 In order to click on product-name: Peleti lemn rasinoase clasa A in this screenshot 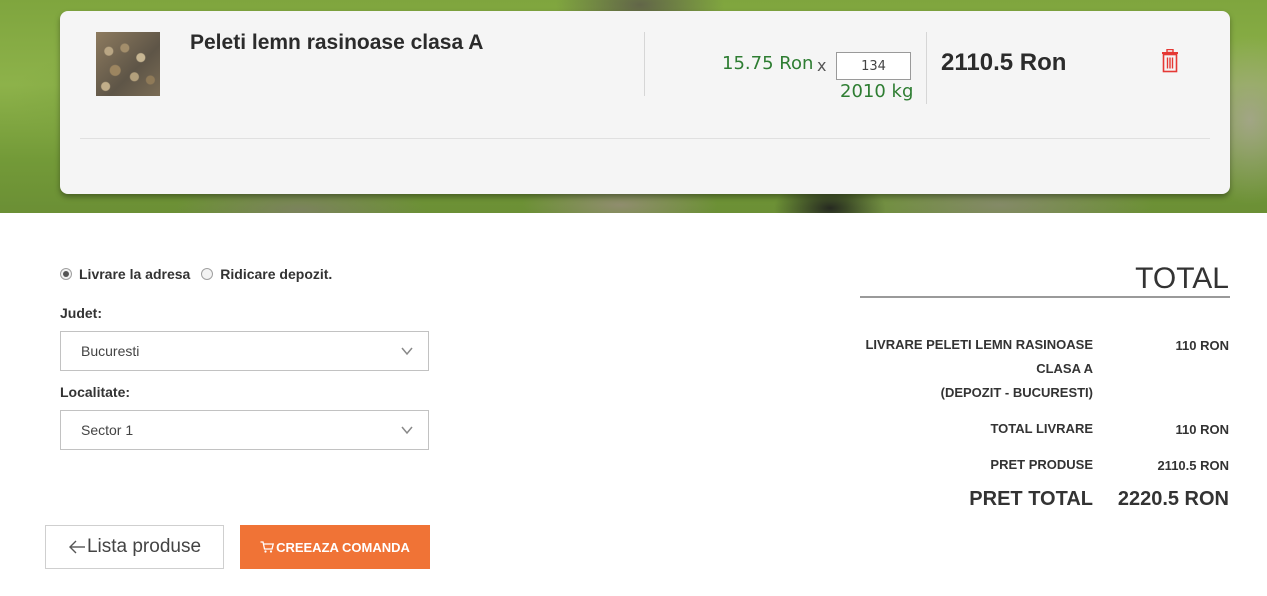, I will do `click(336, 43)`.